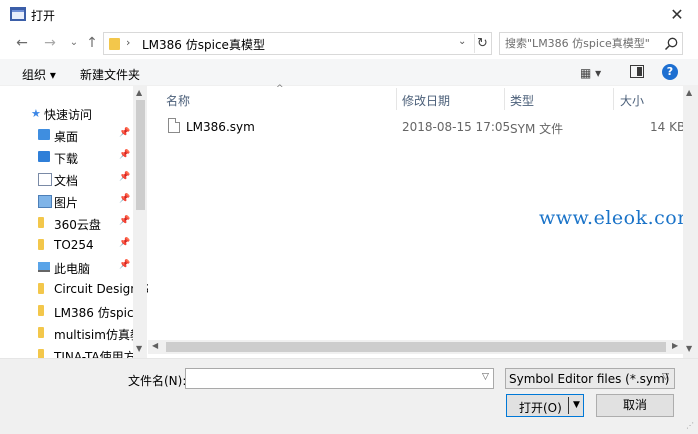 Image resolution: width=698 pixels, height=434 pixels. I want to click on sidebar-item-label: multisim仿真教, so click(98, 335).